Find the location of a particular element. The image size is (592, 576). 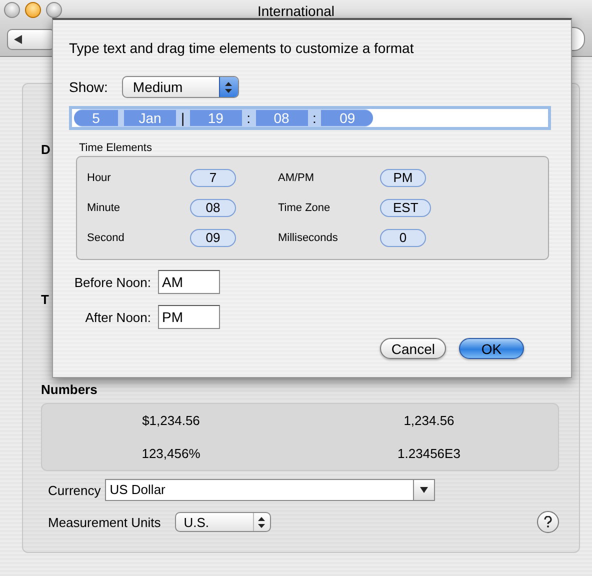

time-element-token: PM is located at coordinates (403, 178).